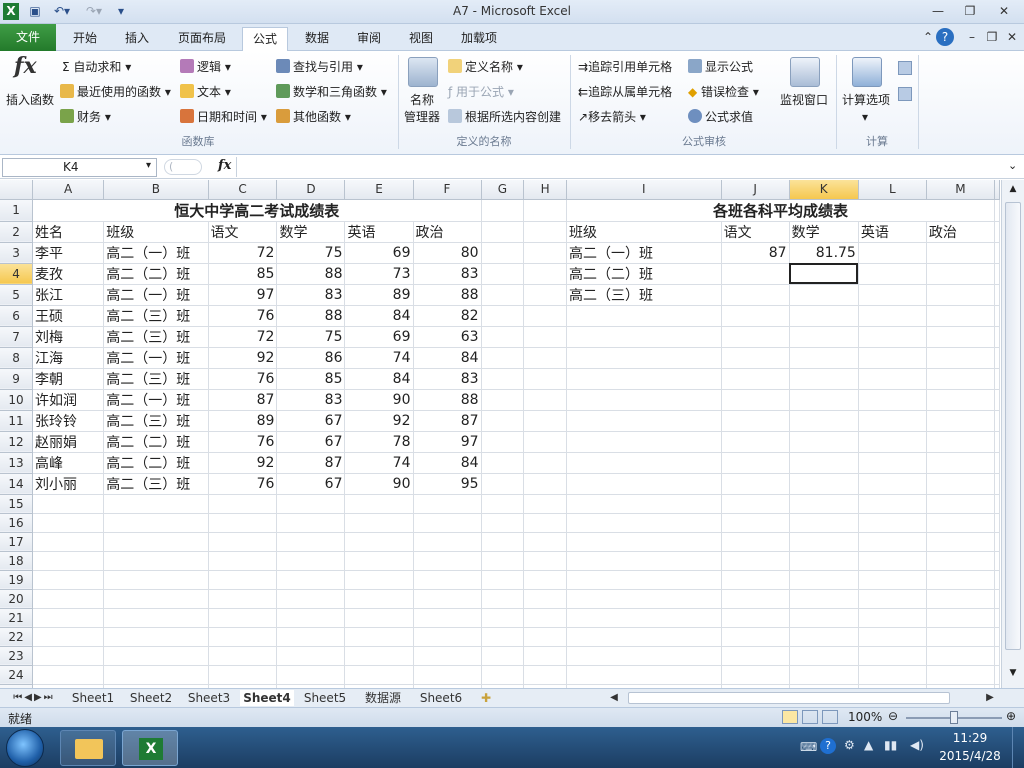 Image resolution: width=1024 pixels, height=768 pixels. Describe the element at coordinates (970, 738) in the screenshot. I see `clock-time: 11:29` at that location.